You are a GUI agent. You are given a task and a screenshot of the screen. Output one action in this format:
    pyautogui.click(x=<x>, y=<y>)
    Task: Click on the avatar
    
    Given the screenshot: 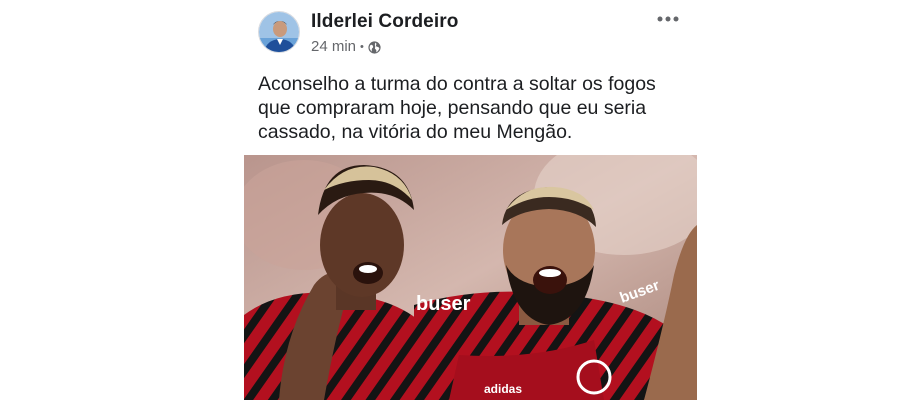 What is the action you would take?
    pyautogui.click(x=279, y=32)
    